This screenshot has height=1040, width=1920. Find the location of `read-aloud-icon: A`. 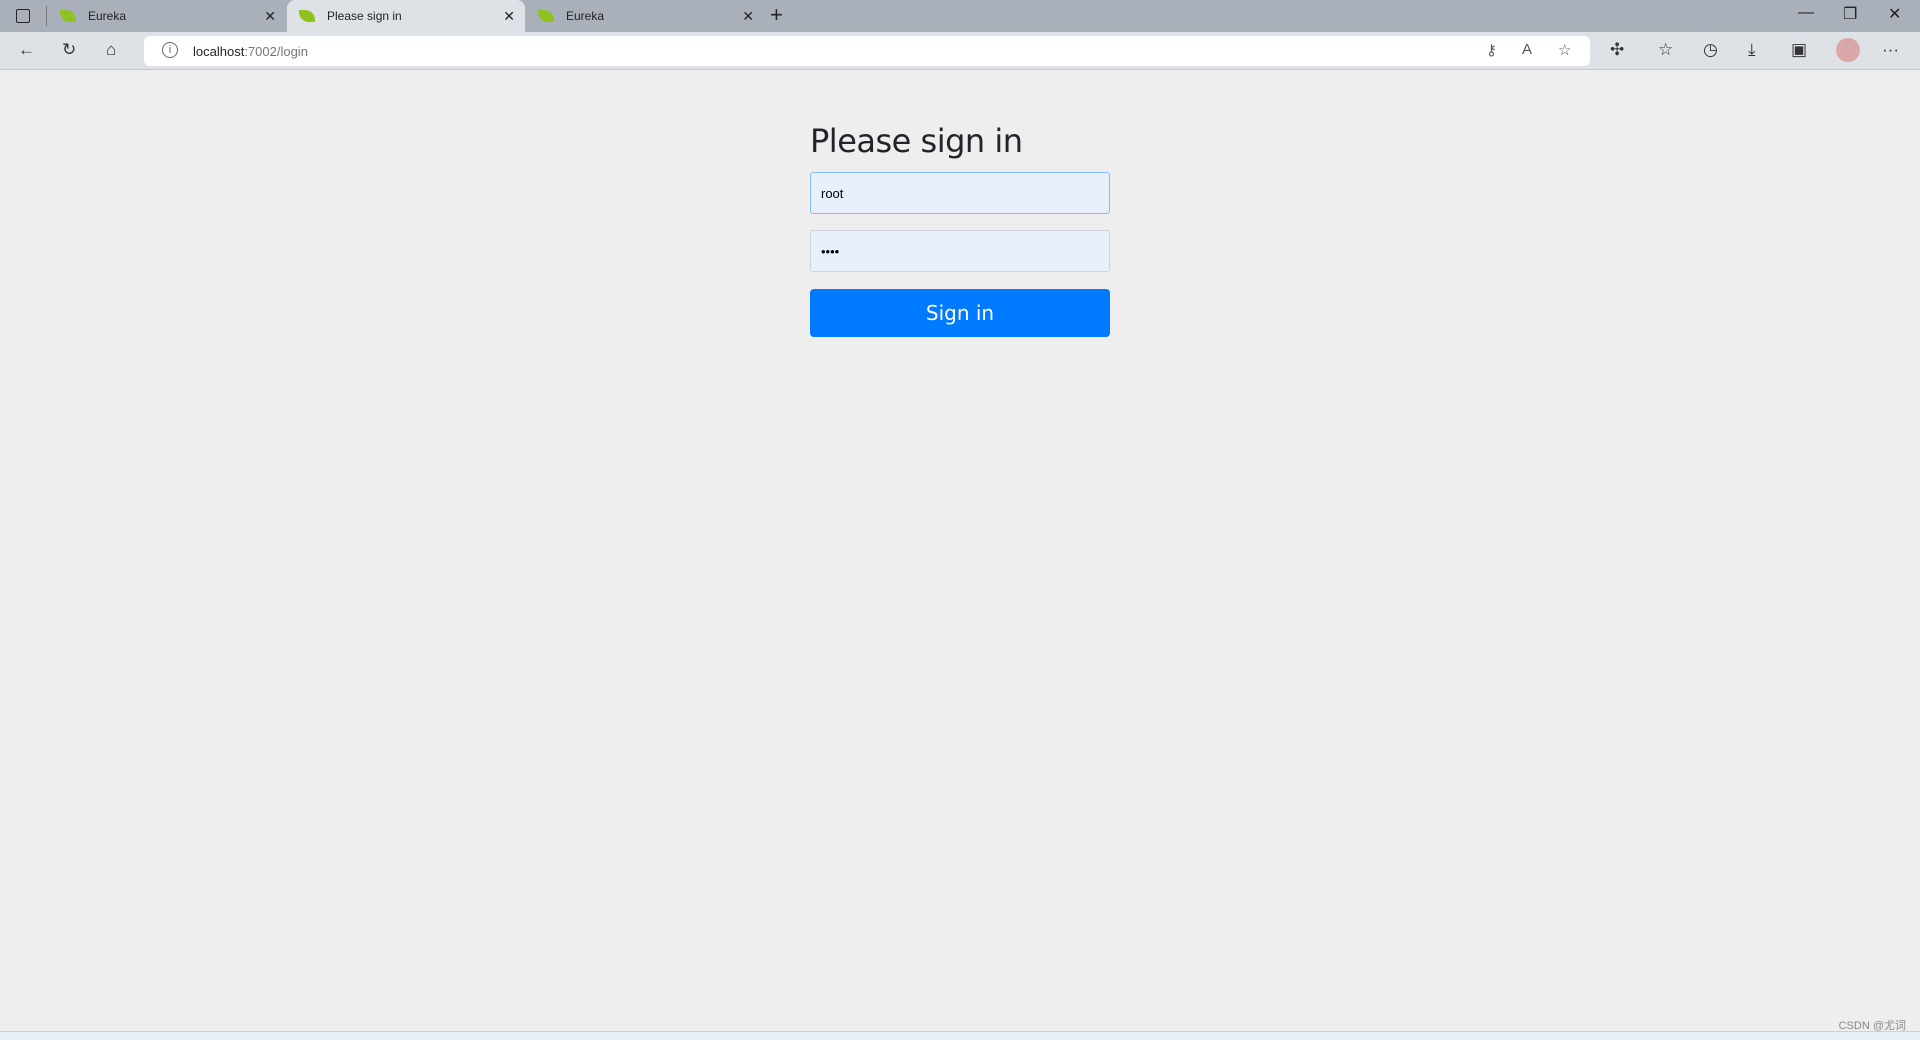

read-aloud-icon: A is located at coordinates (1527, 49).